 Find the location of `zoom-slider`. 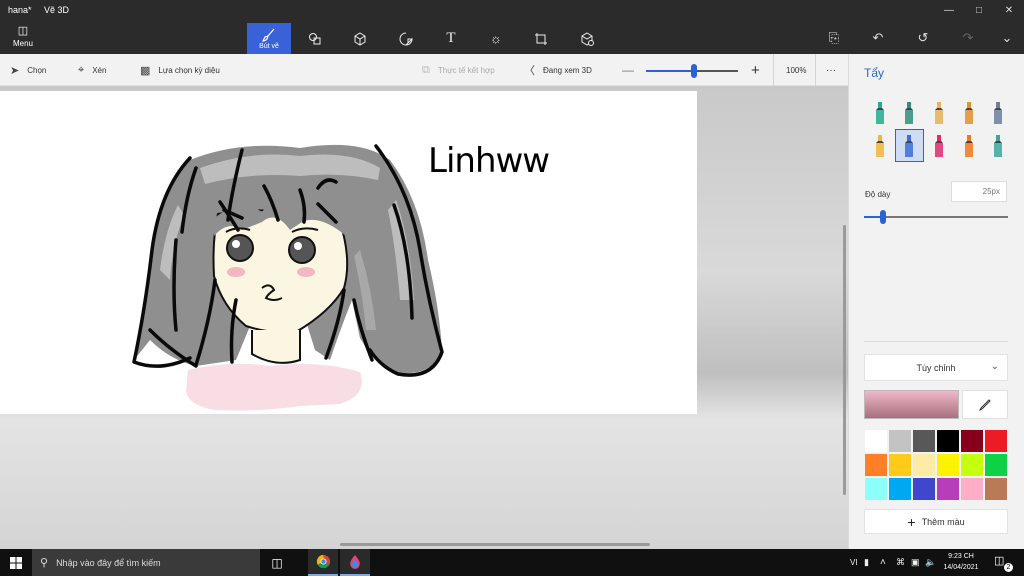

zoom-slider is located at coordinates (692, 71).